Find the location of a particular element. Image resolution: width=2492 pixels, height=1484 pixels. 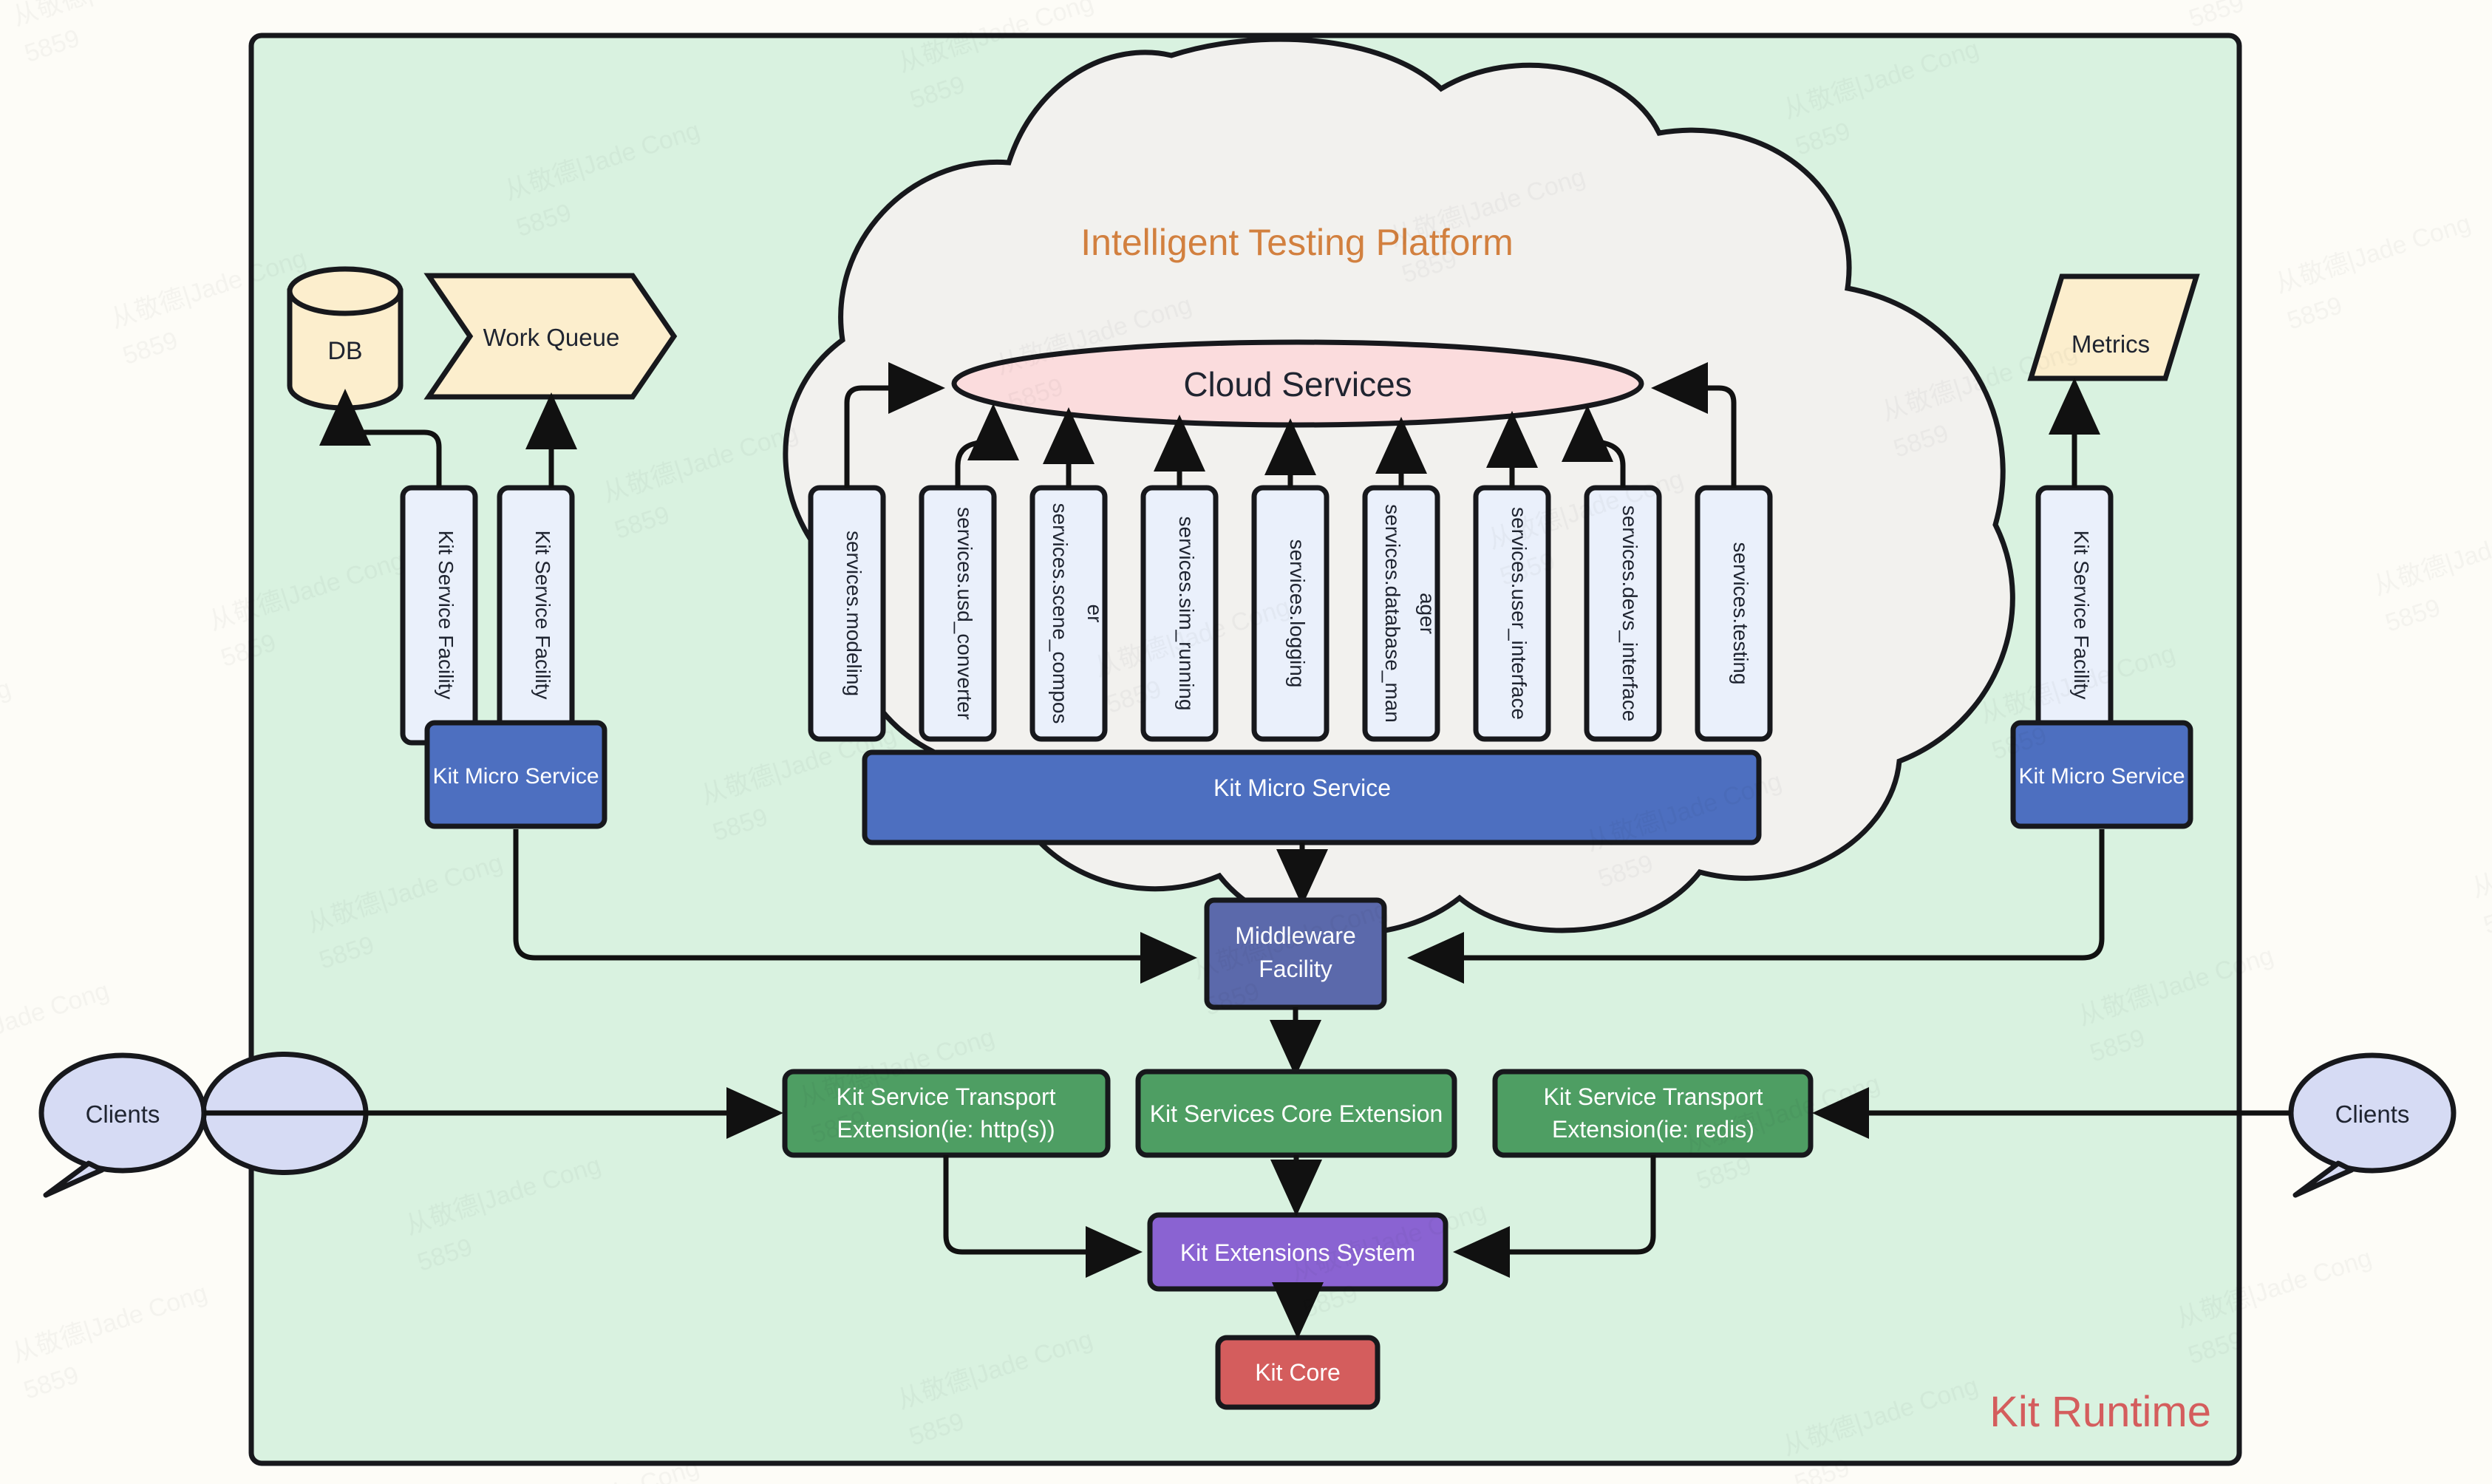

kit-runtime-label: Kit Runtime is located at coordinates (2100, 1412).